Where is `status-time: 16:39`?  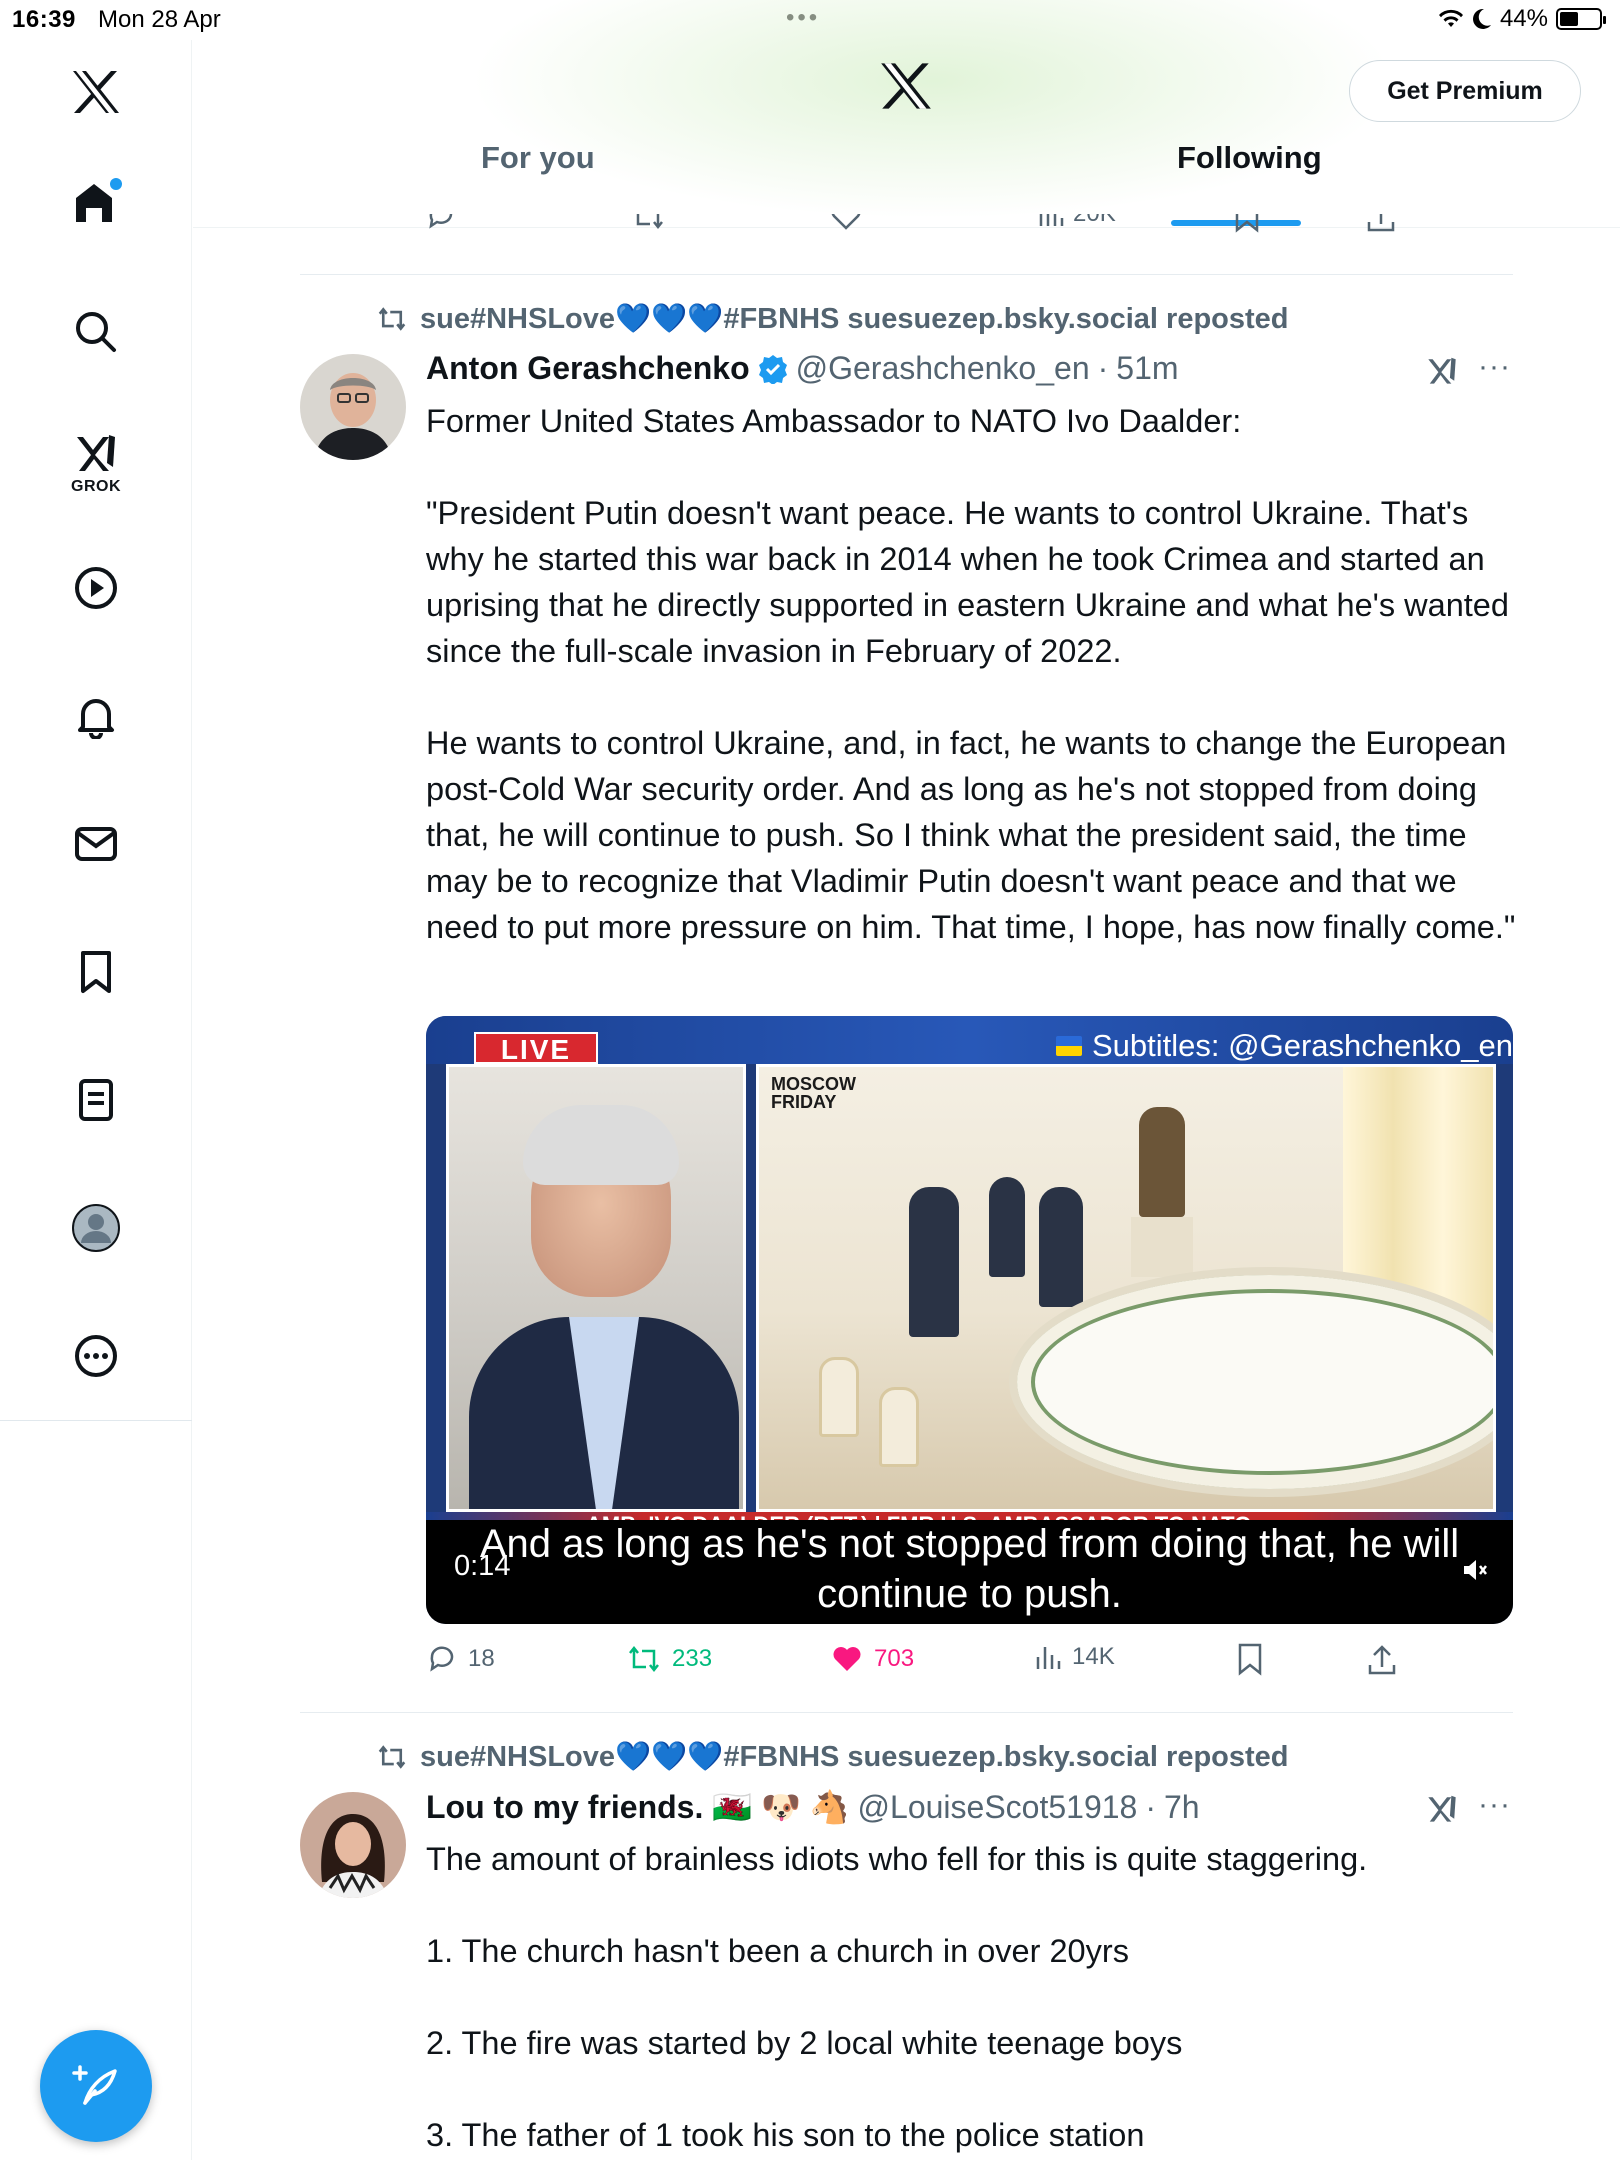
status-time: 16:39 is located at coordinates (44, 19).